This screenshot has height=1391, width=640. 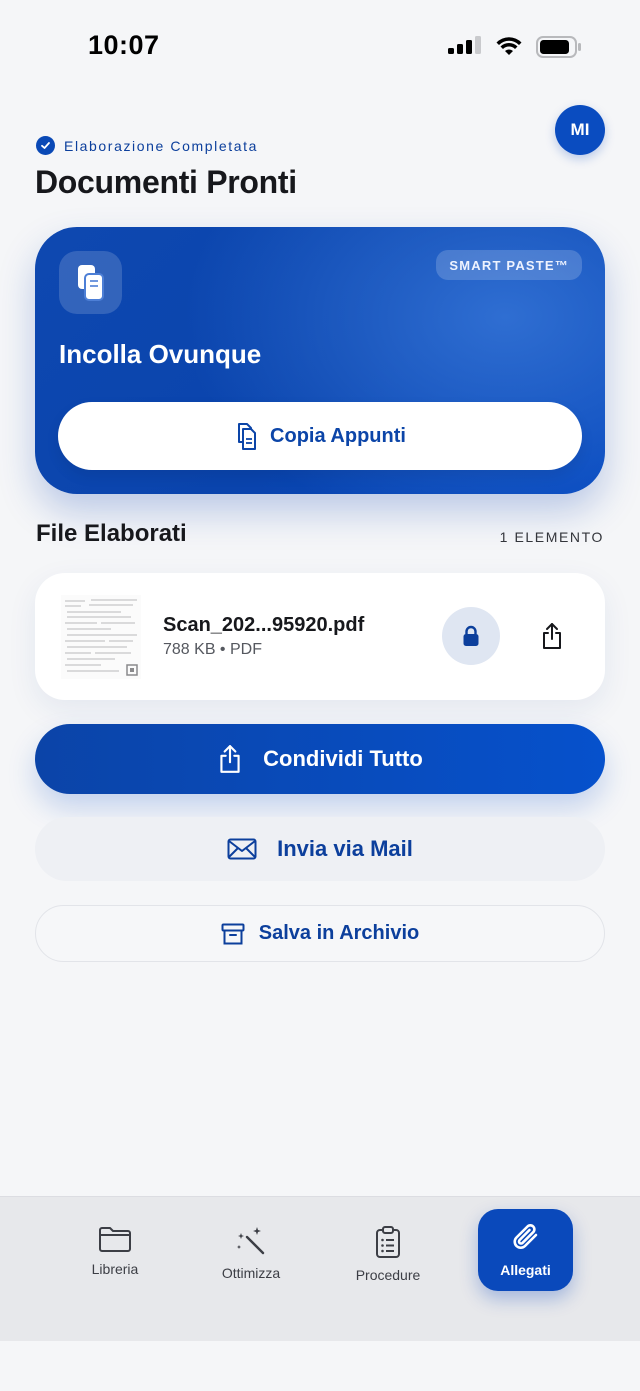 I want to click on tab-bar: Libreria Ottimizza Procedure Allegati, so click(x=320, y=1268).